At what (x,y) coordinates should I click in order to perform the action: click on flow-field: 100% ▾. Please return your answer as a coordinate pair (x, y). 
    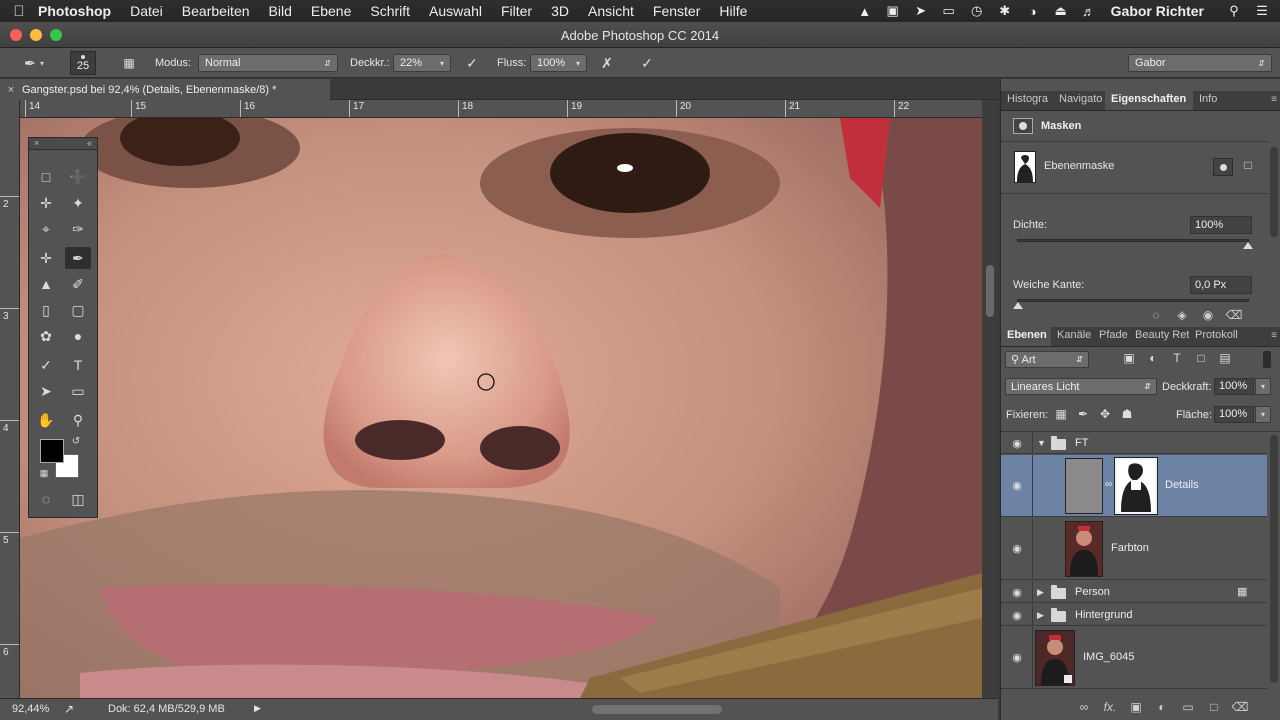
    Looking at the image, I should click on (558, 63).